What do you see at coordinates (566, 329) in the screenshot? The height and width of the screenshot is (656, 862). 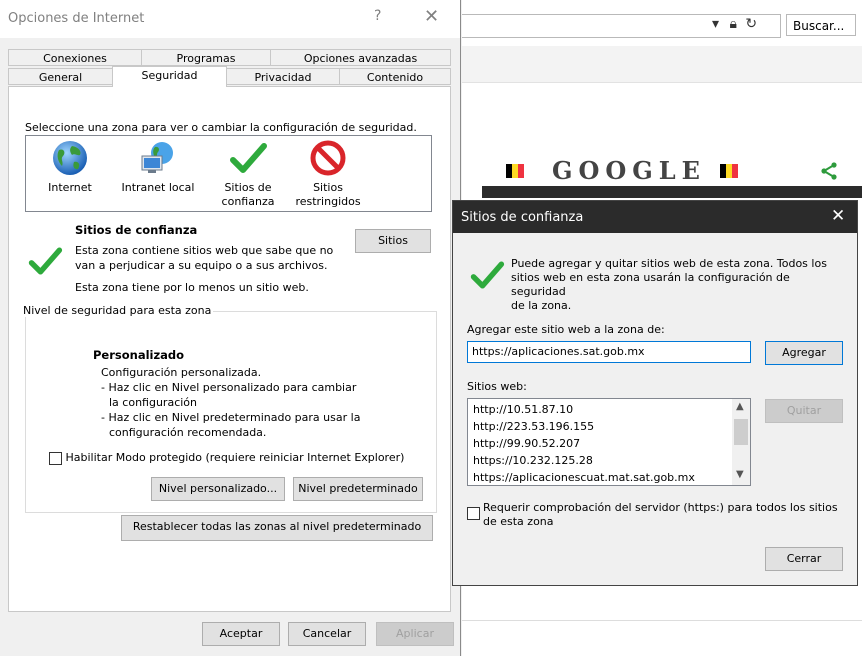 I see `add-site-label: Agregar este sitio web a la zona de:` at bounding box center [566, 329].